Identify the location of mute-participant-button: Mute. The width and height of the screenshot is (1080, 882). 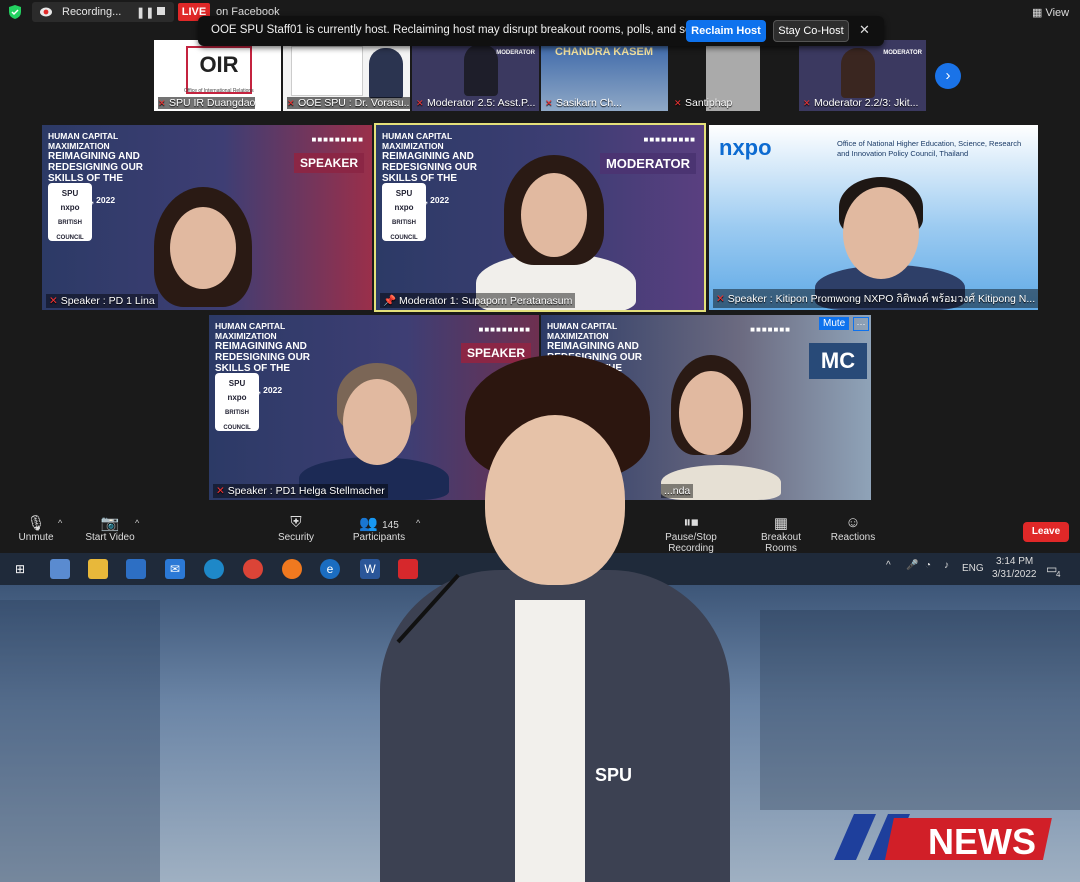
(834, 323).